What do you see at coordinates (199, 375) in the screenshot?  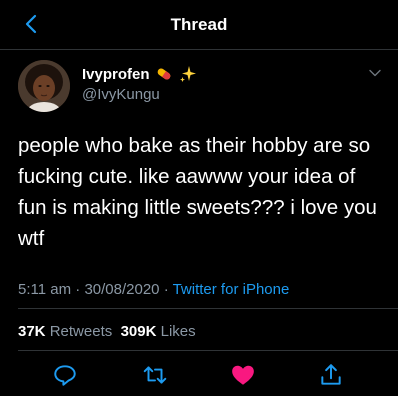 I see `tweet-actions` at bounding box center [199, 375].